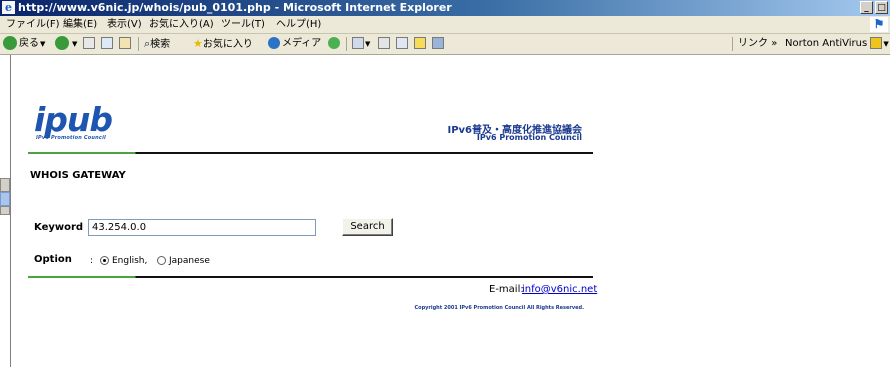 The height and width of the screenshot is (367, 890). I want to click on forward-button: ▼, so click(66, 44).